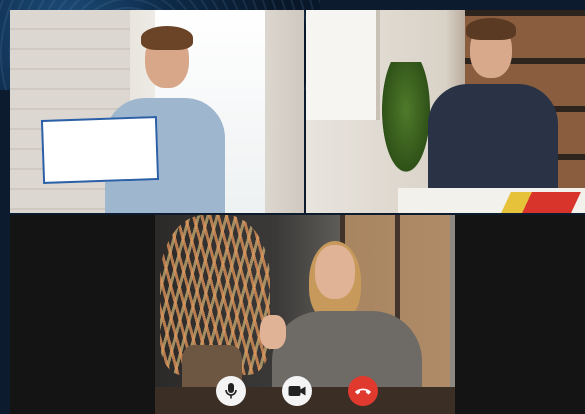 Image resolution: width=585 pixels, height=414 pixels. I want to click on participant-3-waving-hand, so click(273, 332).